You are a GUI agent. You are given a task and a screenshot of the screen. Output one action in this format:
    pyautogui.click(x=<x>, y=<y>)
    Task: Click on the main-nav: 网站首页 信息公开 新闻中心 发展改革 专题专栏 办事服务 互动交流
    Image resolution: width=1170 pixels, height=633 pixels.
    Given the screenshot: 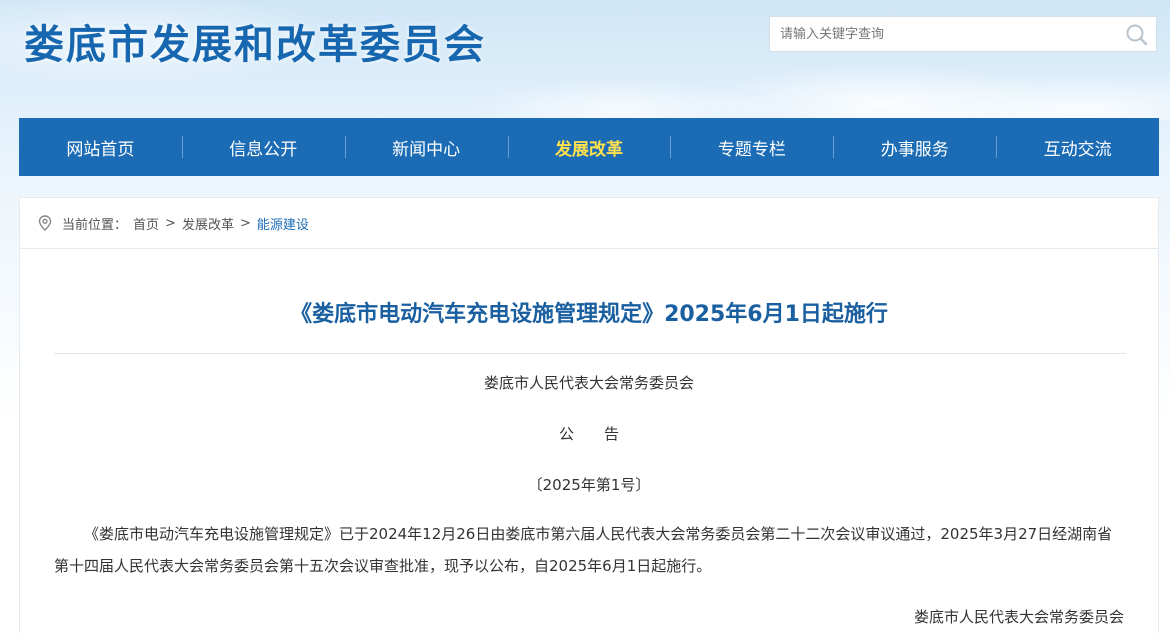 What is the action you would take?
    pyautogui.click(x=589, y=147)
    